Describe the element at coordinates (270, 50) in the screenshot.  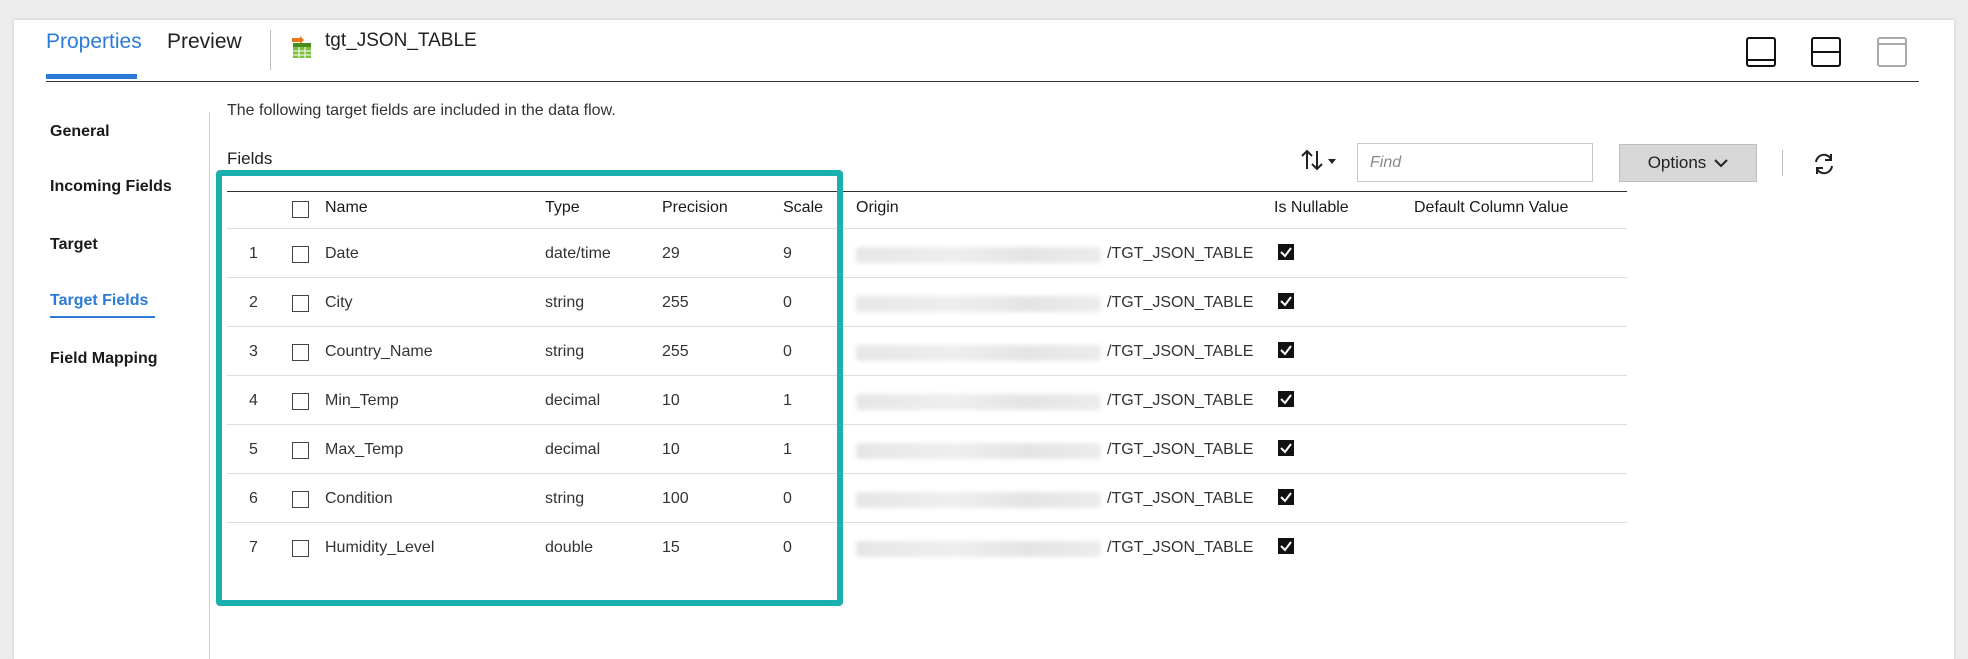
I see `tab-separator` at that location.